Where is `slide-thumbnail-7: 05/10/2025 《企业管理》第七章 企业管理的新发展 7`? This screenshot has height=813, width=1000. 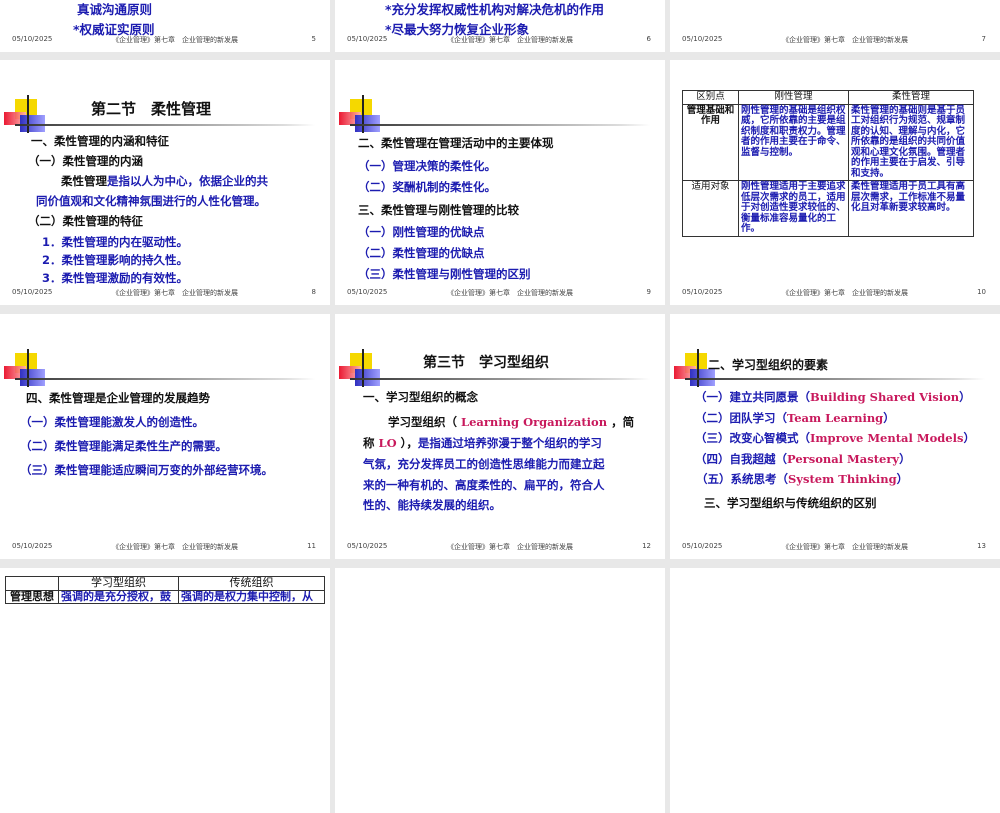
slide-thumbnail-7: 05/10/2025 《企业管理》第七章 企业管理的新发展 7 is located at coordinates (835, 26).